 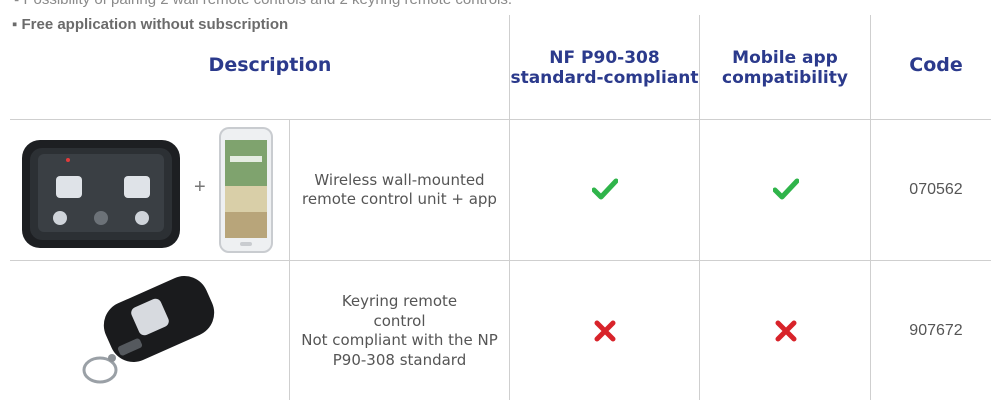 I want to click on row-code: 070562, so click(x=936, y=190).